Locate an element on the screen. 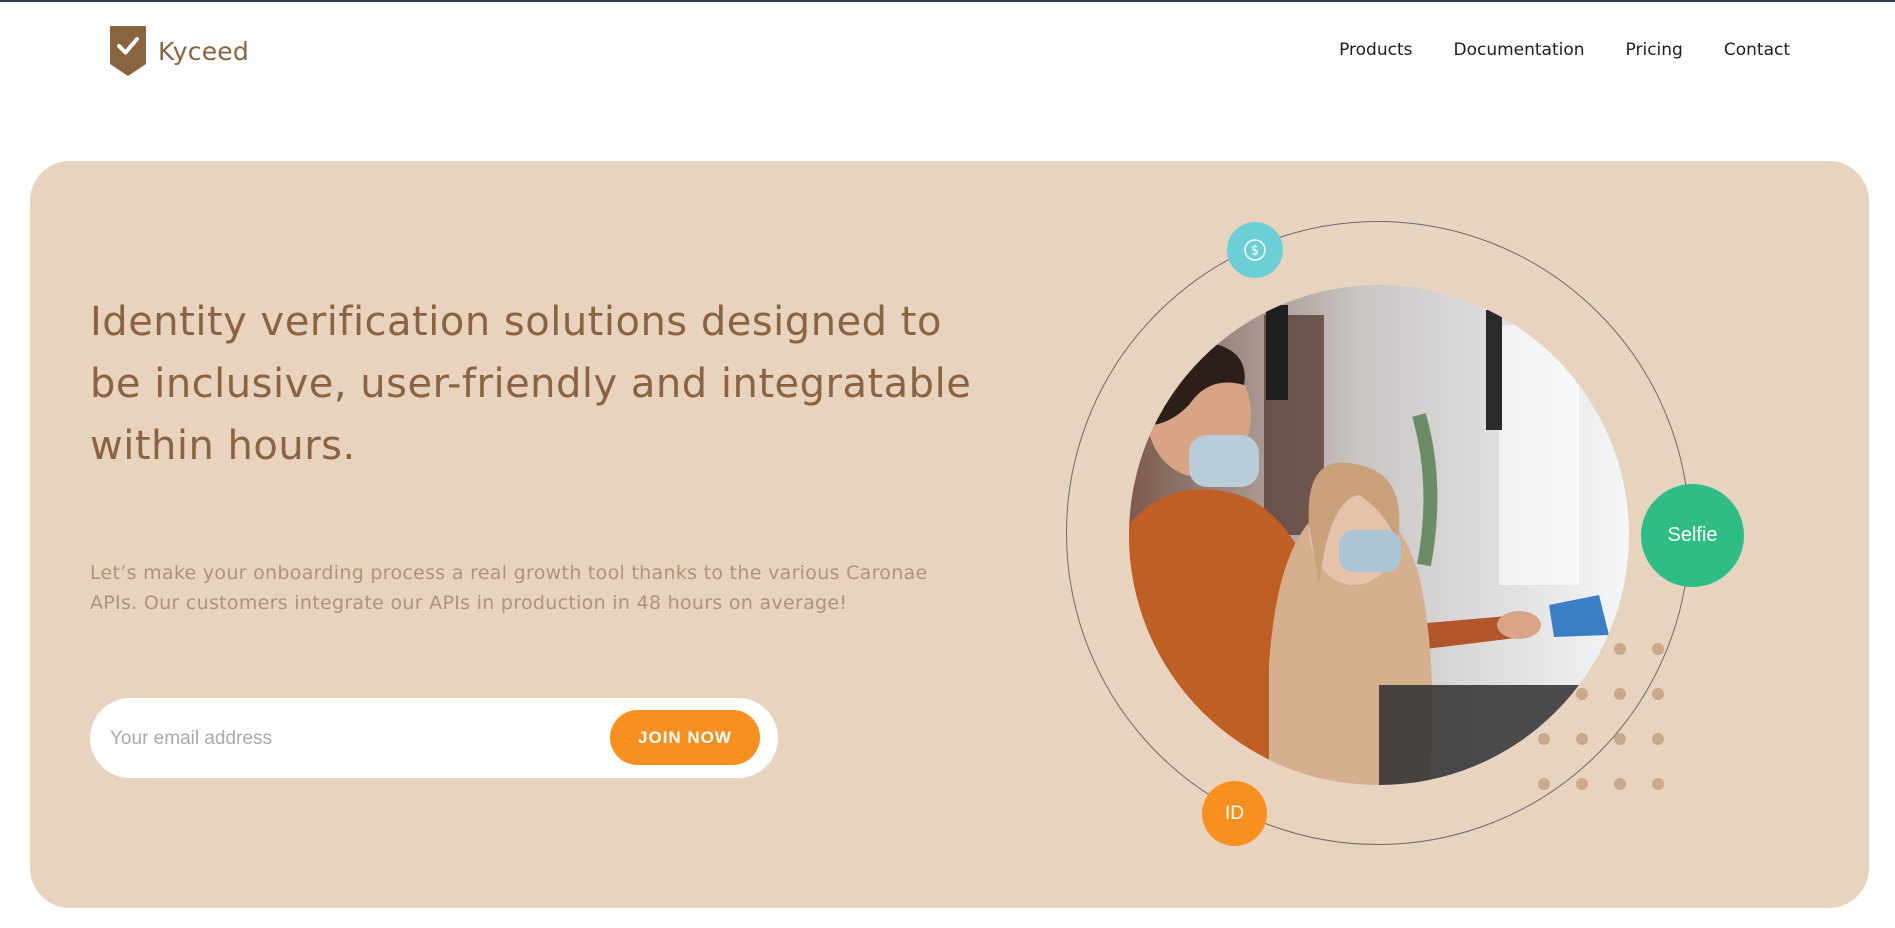 This screenshot has width=1895, height=928. nav-contact: Contact is located at coordinates (1757, 50).